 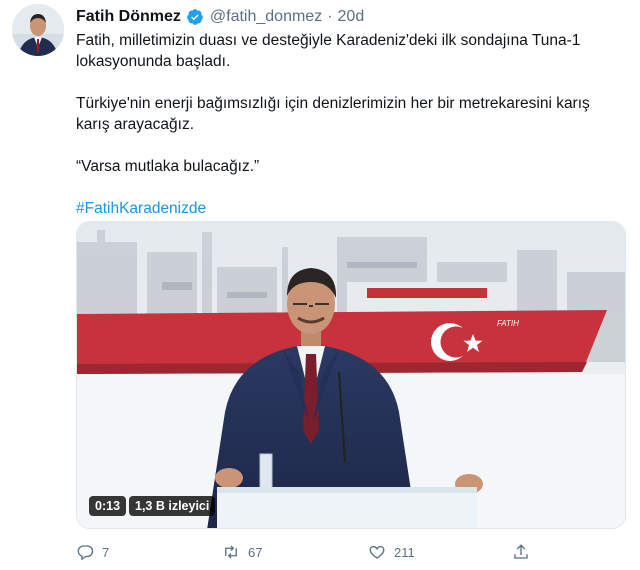 I want to click on tweet-timestamp: 20d, so click(x=351, y=17).